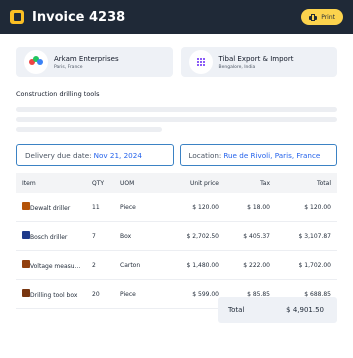  What do you see at coordinates (58, 94) in the screenshot?
I see `invoice-description: Construction drilling tools` at bounding box center [58, 94].